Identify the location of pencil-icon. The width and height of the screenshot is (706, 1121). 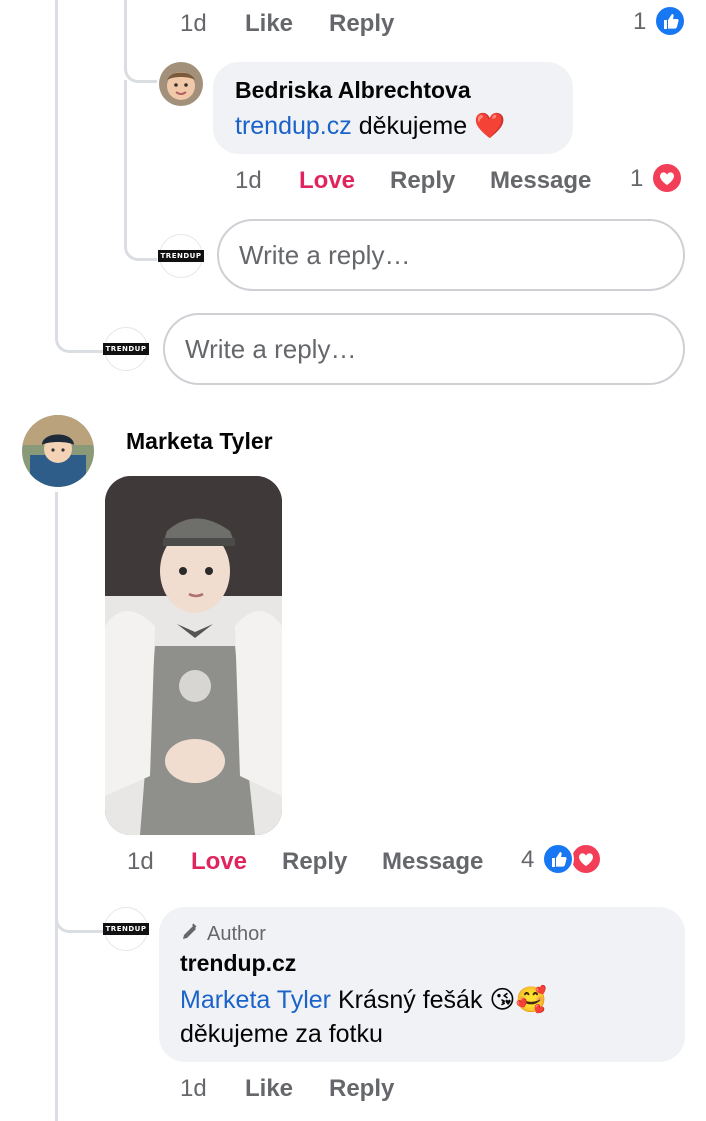
(190, 932).